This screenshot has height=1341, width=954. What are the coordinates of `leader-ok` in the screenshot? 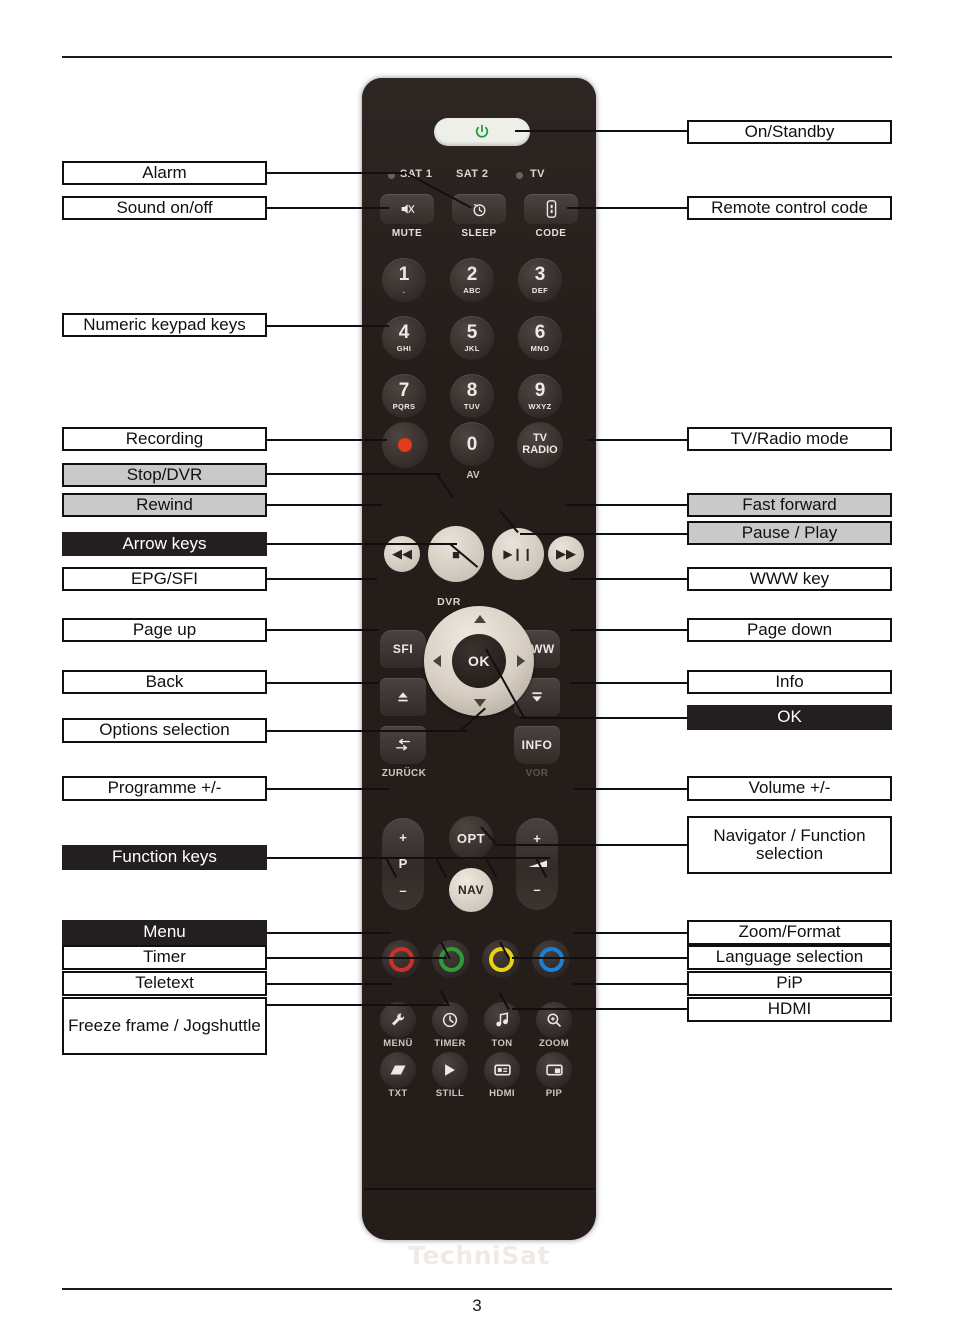 It's located at (603, 718).